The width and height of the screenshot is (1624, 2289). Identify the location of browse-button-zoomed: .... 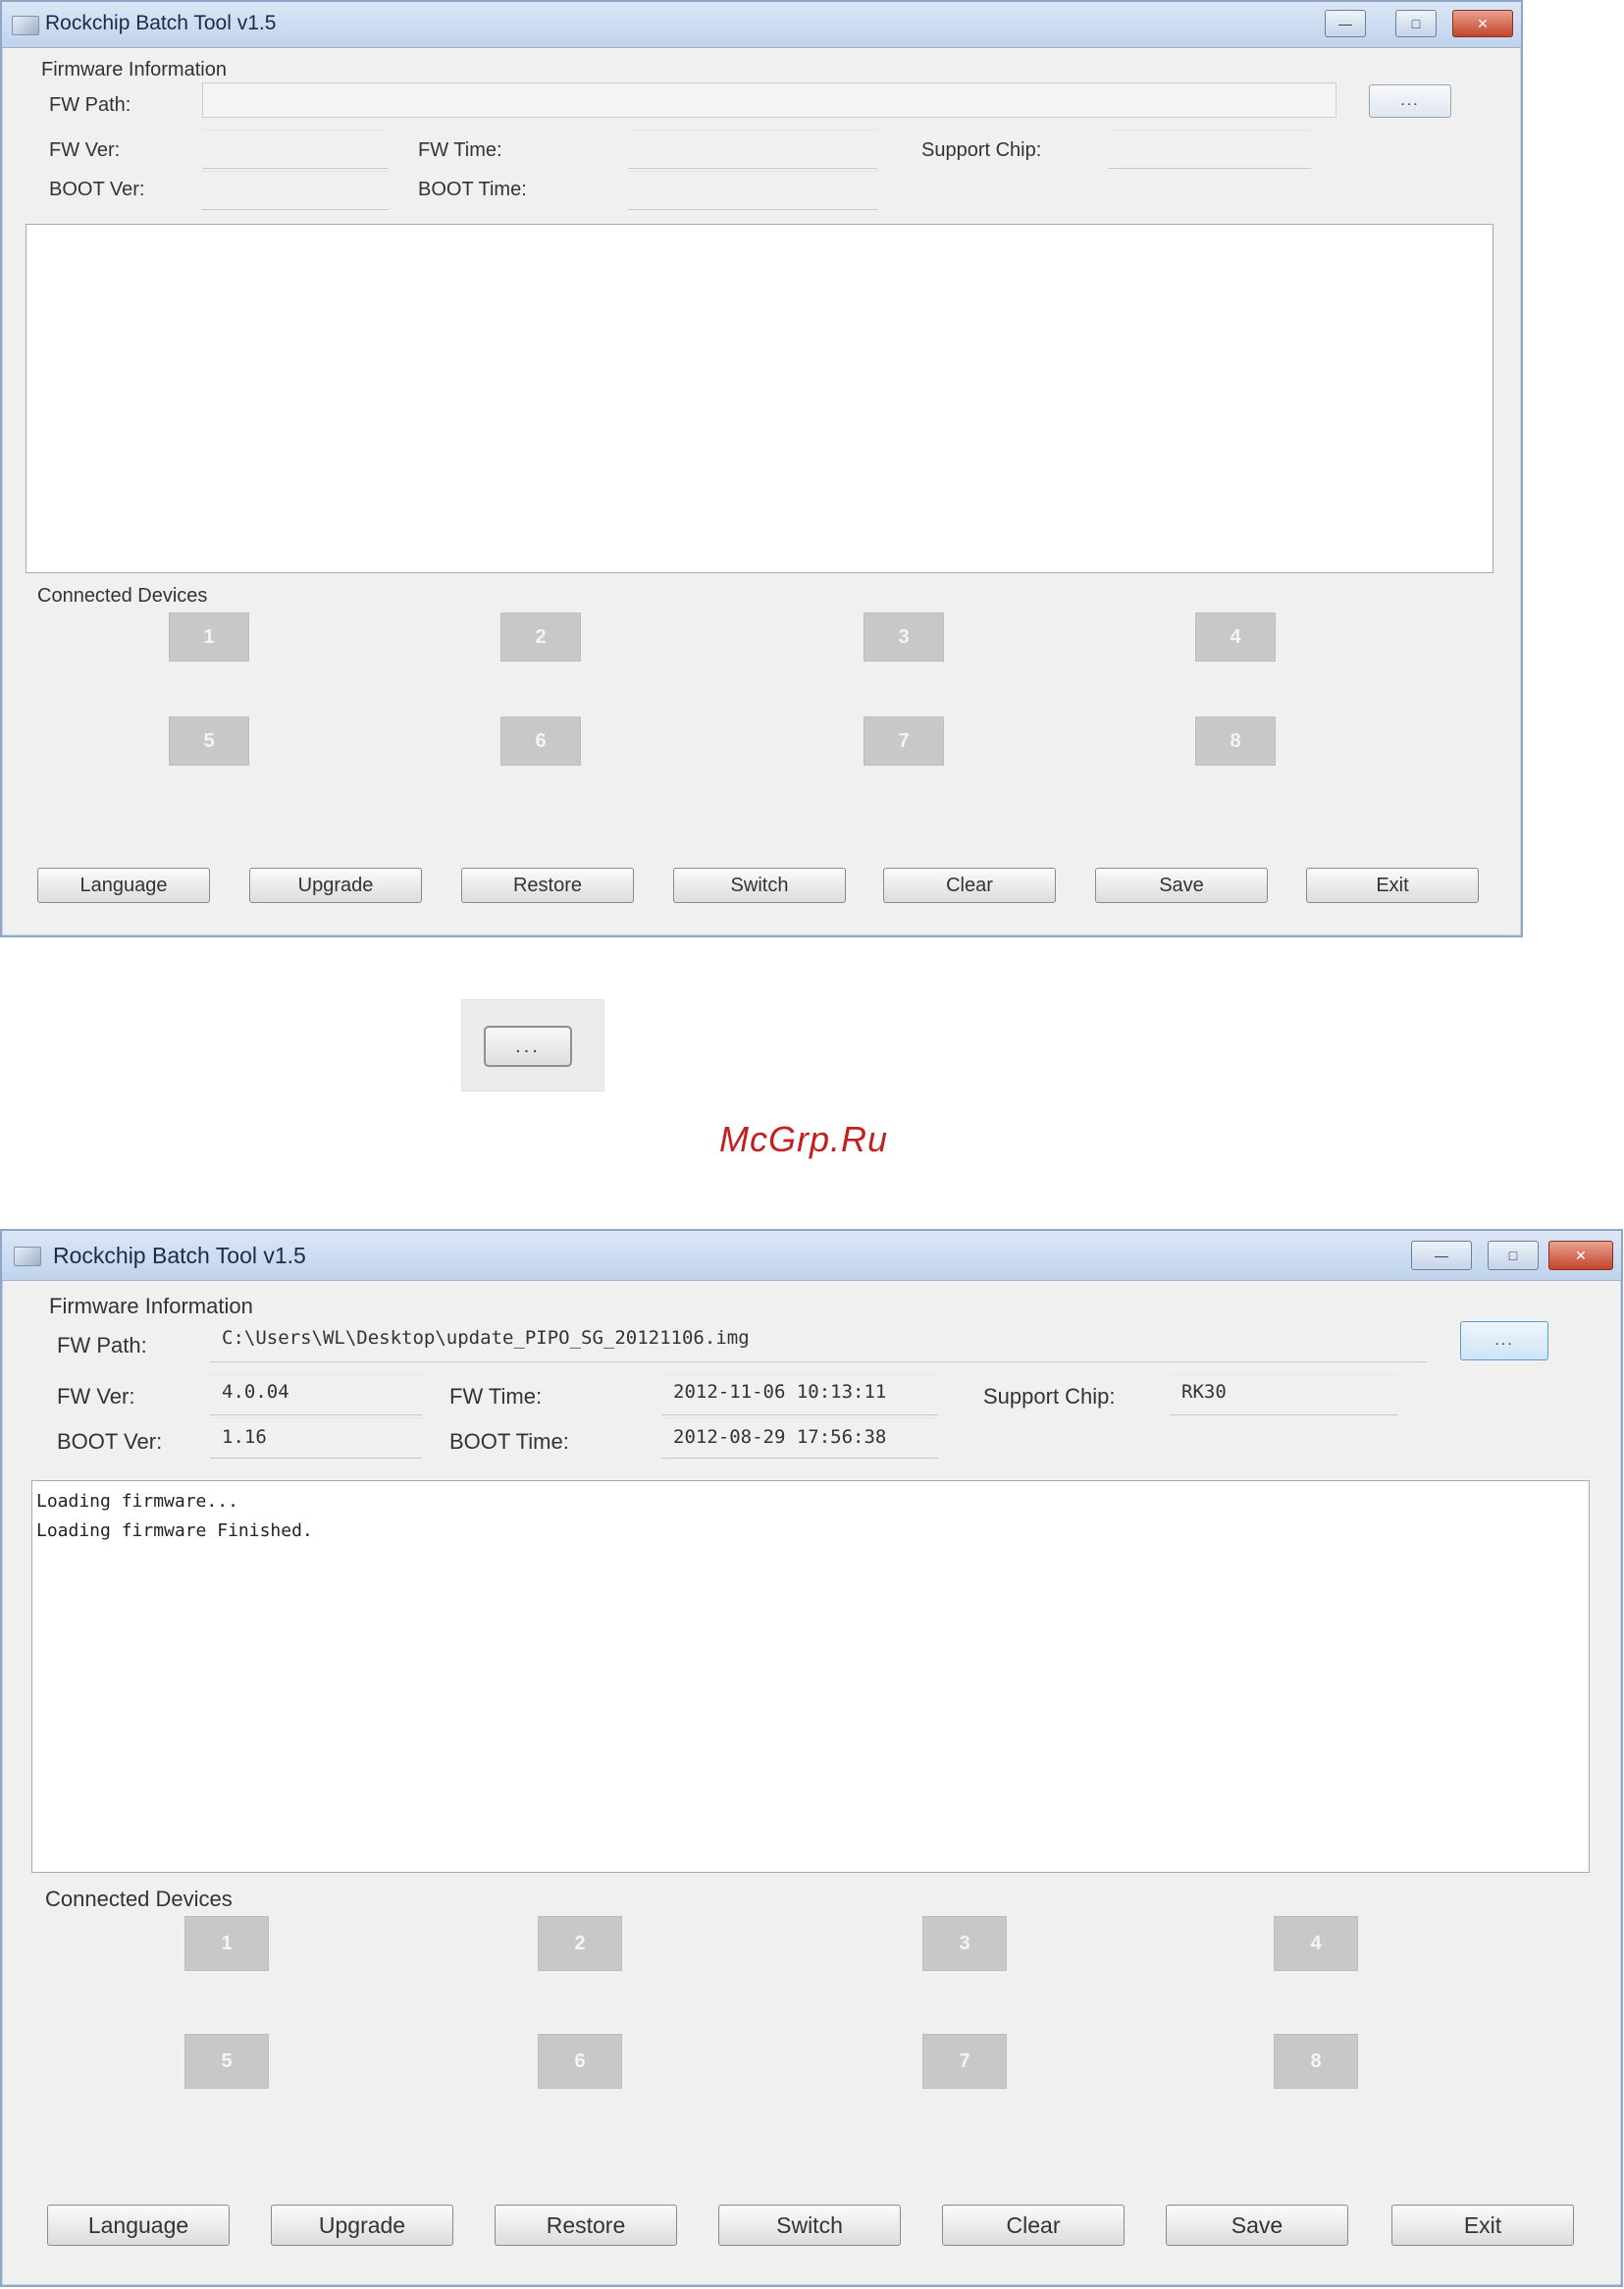
(528, 1046).